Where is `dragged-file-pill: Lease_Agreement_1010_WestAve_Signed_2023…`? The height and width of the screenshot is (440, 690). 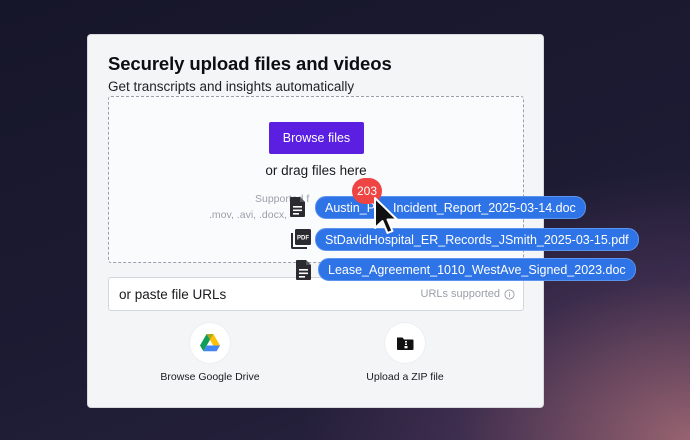 dragged-file-pill: Lease_Agreement_1010_WestAve_Signed_2023… is located at coordinates (477, 269).